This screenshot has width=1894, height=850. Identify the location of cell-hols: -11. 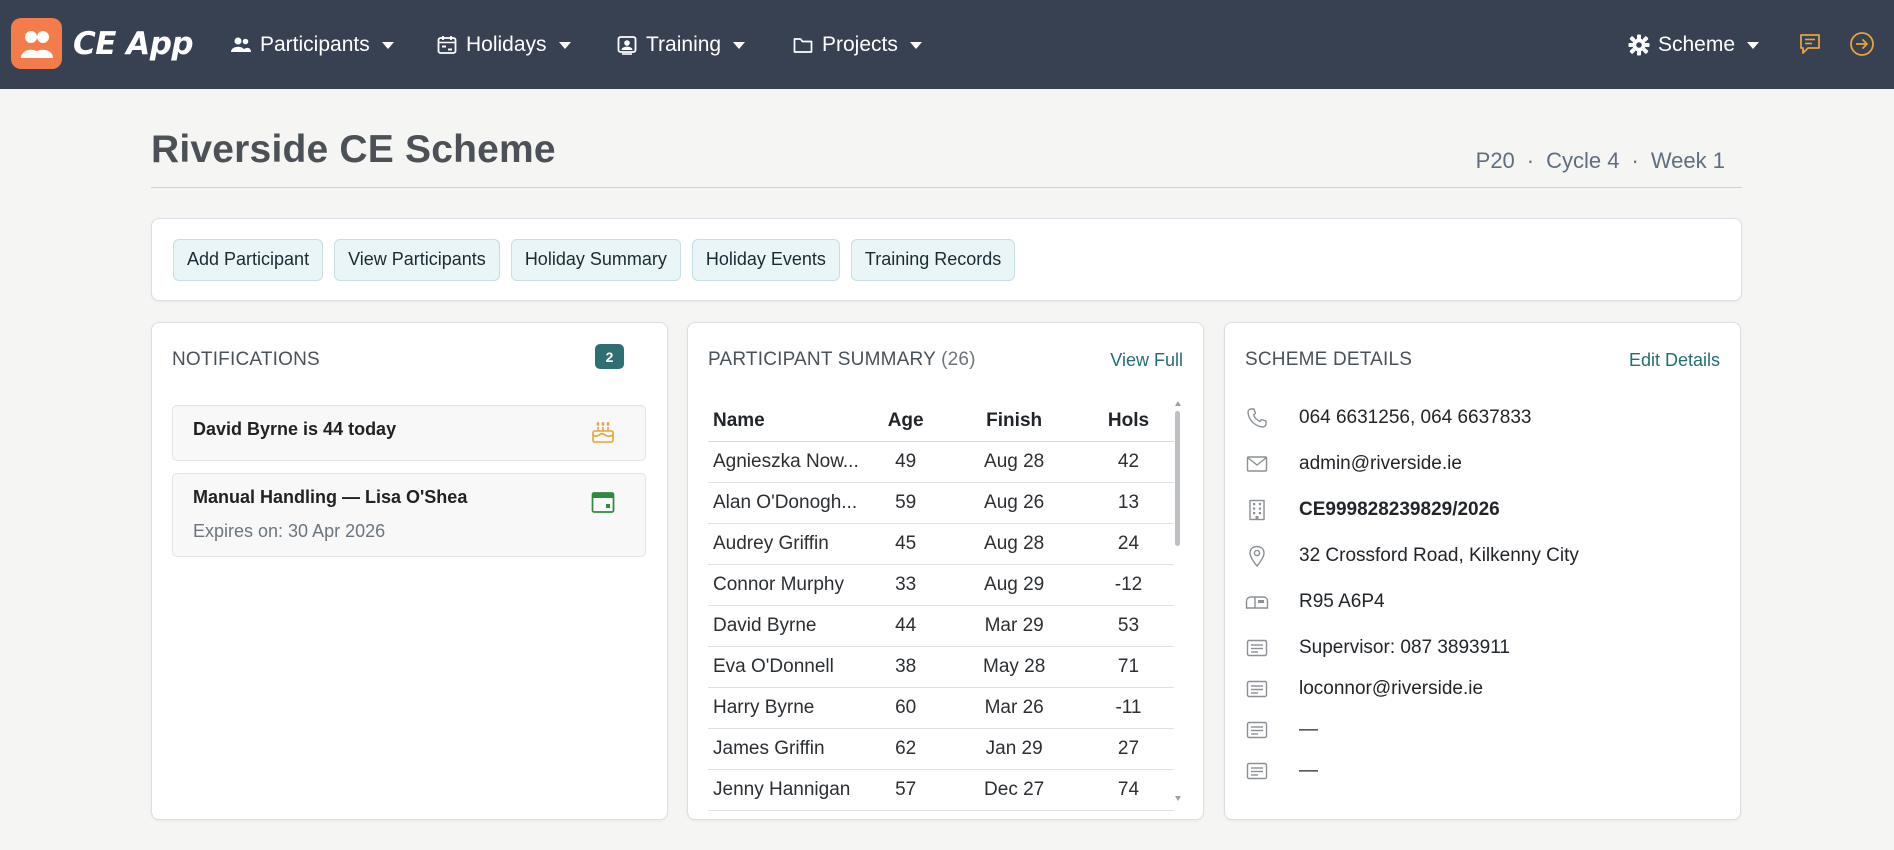
(1128, 708).